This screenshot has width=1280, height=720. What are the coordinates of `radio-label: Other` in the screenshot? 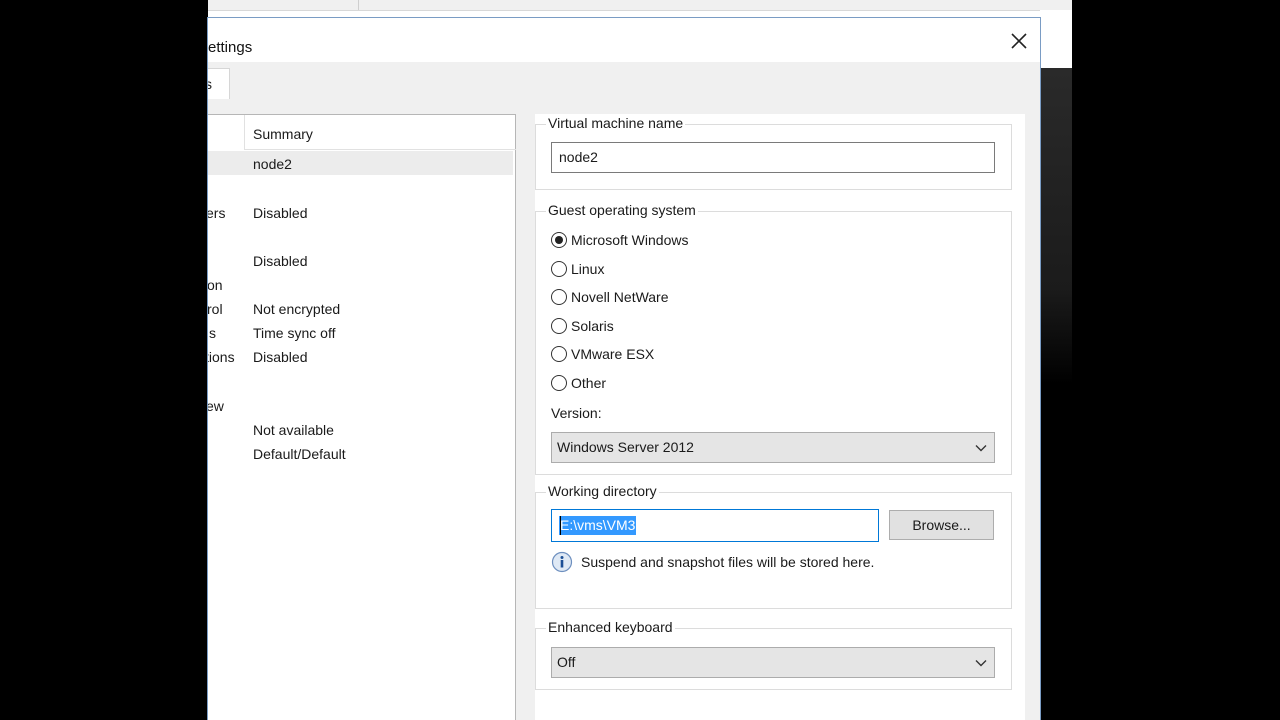 It's located at (589, 383).